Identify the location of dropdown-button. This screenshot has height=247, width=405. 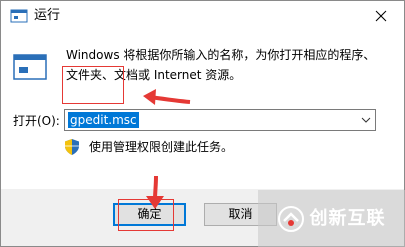
(366, 120).